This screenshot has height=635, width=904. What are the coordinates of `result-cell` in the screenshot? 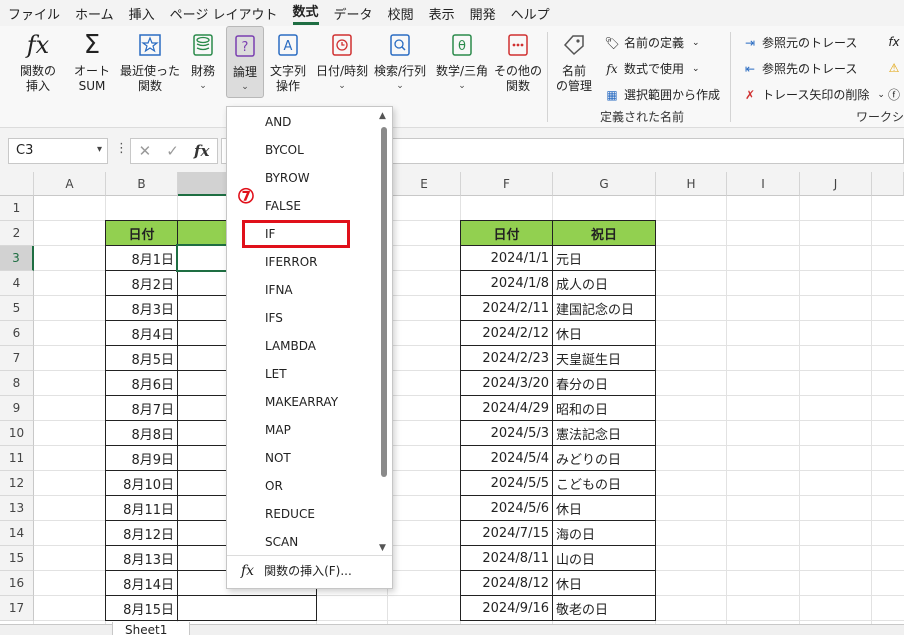 It's located at (247, 608).